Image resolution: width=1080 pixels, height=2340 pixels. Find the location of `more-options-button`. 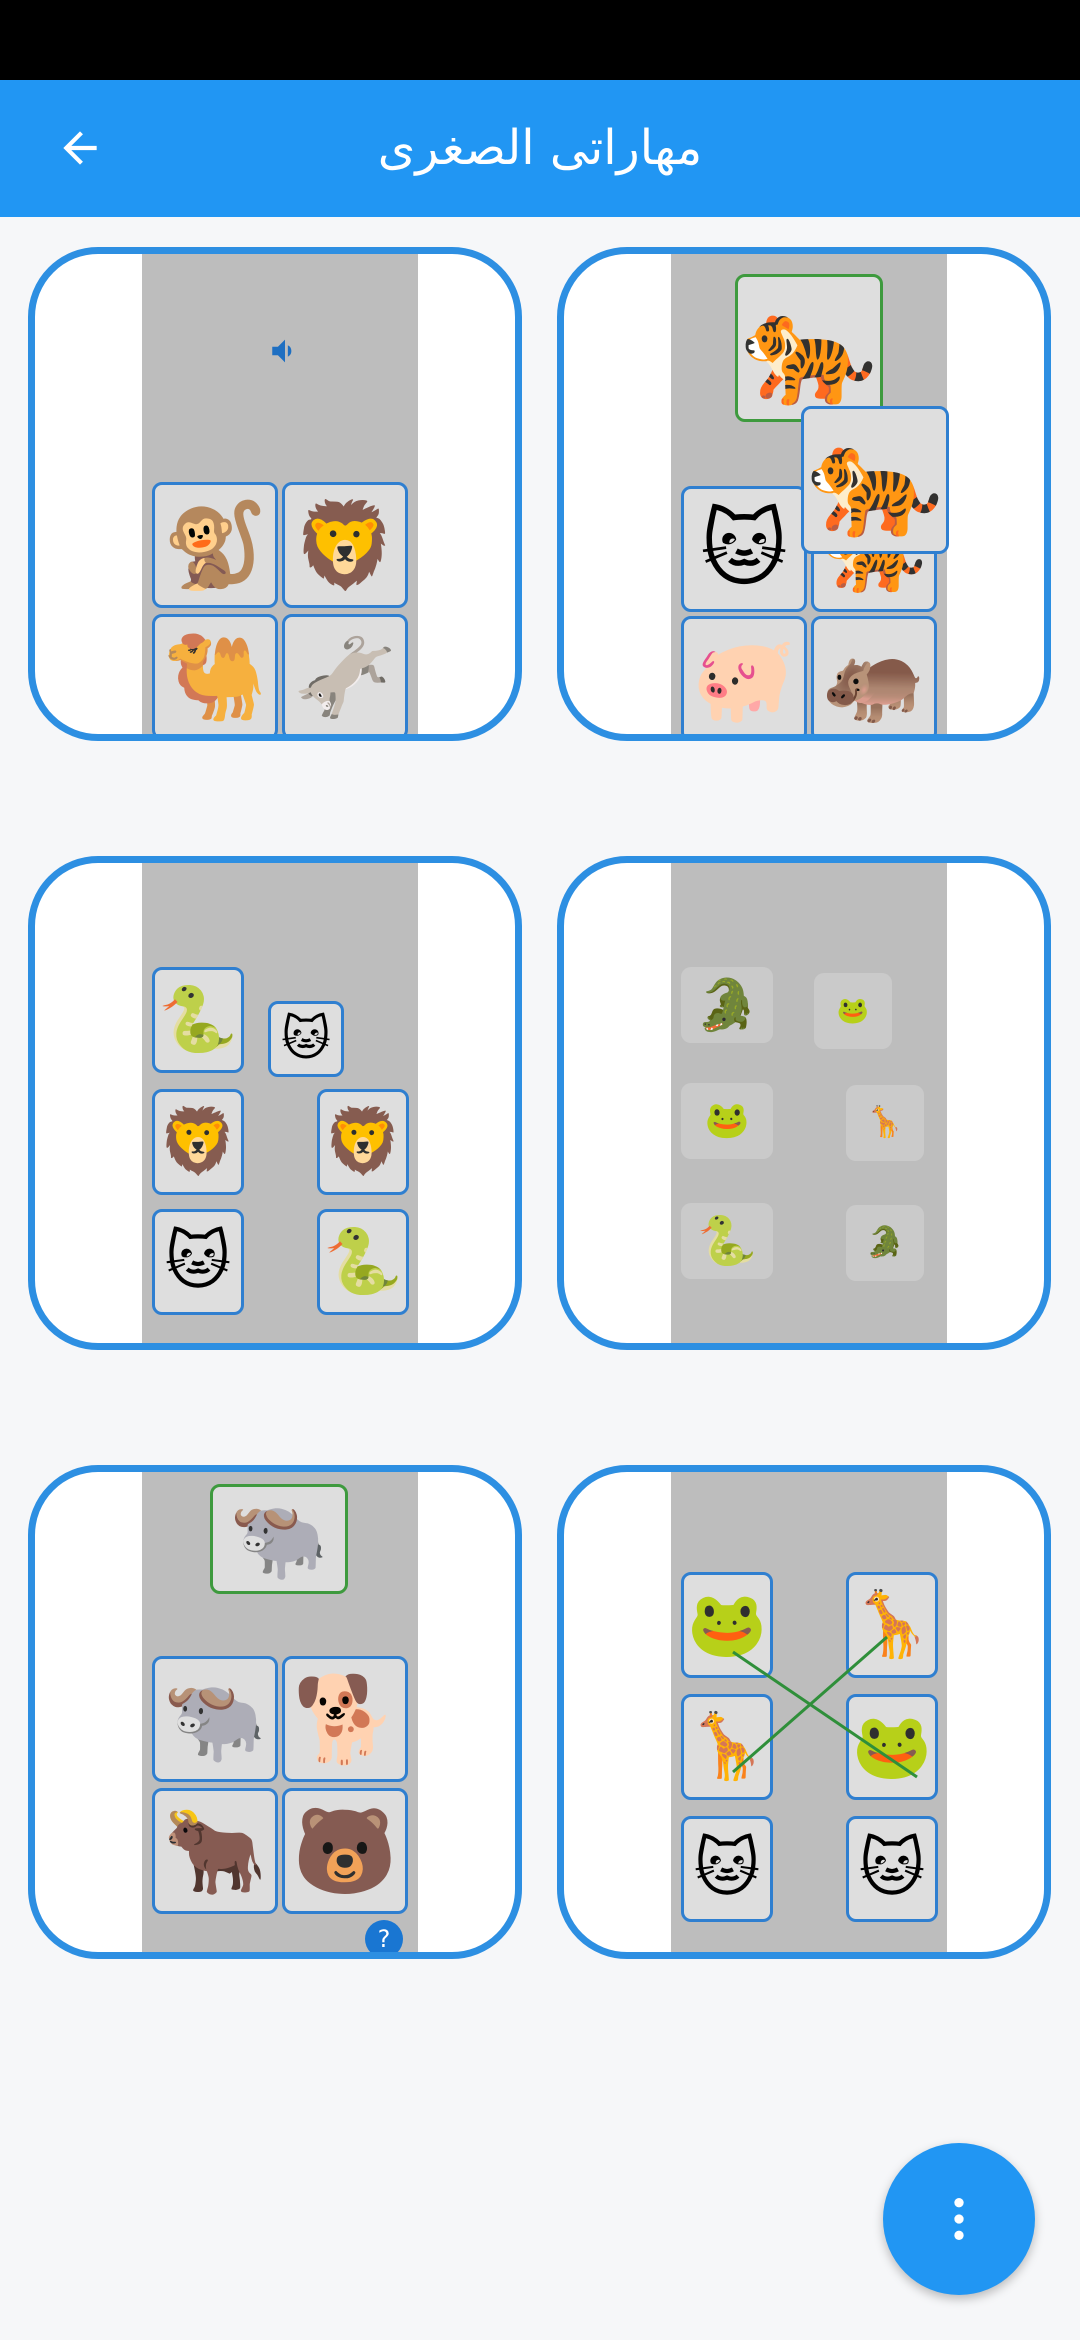

more-options-button is located at coordinates (959, 2219).